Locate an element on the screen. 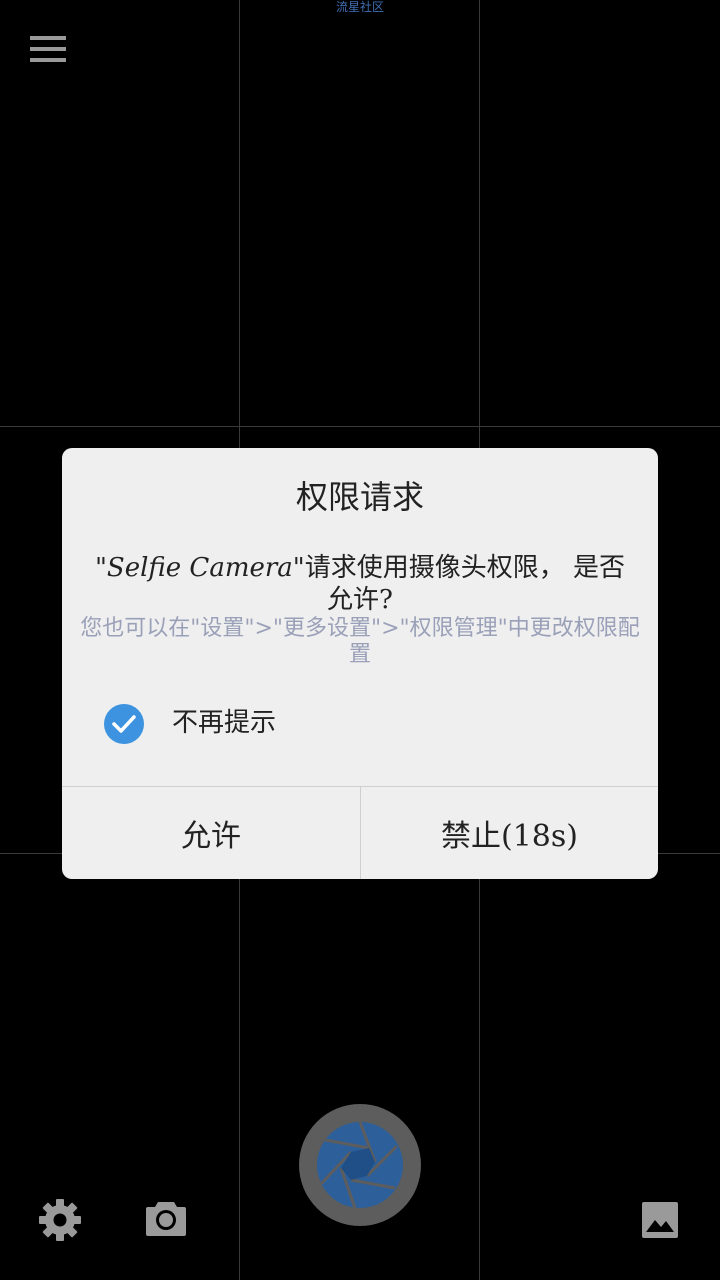 Image resolution: width=720 pixels, height=1280 pixels. camera-icon is located at coordinates (166, 1218).